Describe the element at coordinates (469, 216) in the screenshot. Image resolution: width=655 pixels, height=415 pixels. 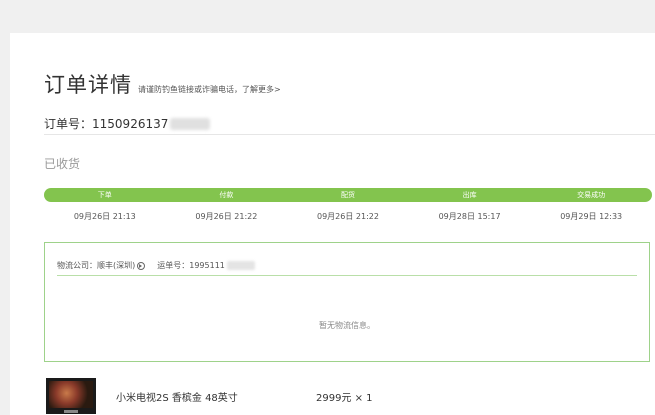
I see `progress-time-shipped: 09月28日 15:17` at that location.